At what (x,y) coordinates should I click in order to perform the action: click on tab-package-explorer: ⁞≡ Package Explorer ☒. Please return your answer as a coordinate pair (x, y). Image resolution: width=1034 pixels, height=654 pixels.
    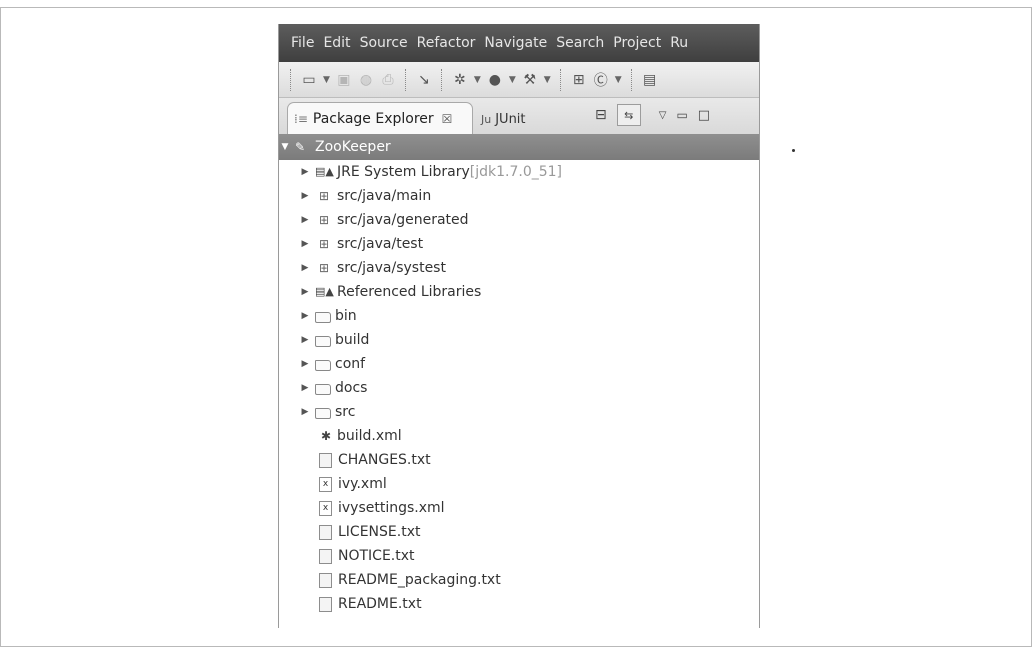
    Looking at the image, I should click on (380, 118).